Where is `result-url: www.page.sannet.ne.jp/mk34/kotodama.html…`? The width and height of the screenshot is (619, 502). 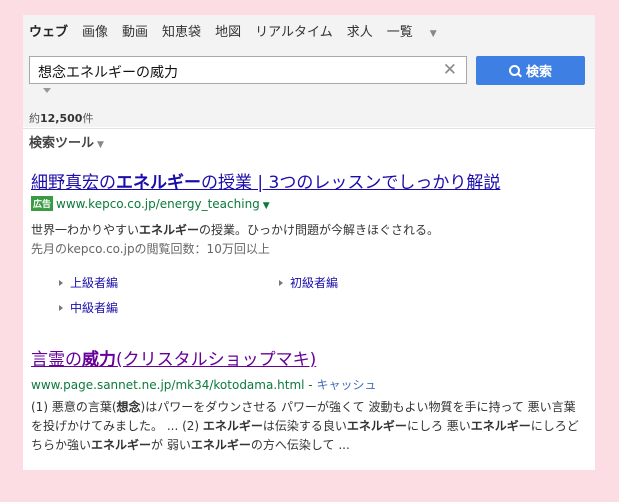
result-url: www.page.sannet.ne.jp/mk34/kotodama.html… is located at coordinates (203, 384).